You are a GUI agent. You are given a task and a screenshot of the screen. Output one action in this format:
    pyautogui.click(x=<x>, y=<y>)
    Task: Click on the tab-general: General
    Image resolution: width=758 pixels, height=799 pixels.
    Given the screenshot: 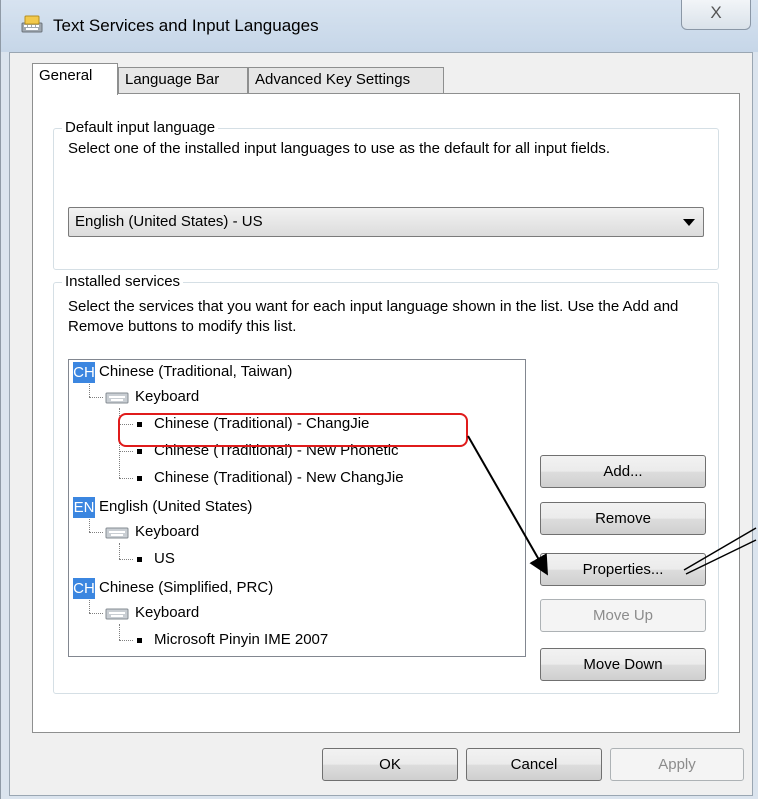 What is the action you would take?
    pyautogui.click(x=75, y=79)
    